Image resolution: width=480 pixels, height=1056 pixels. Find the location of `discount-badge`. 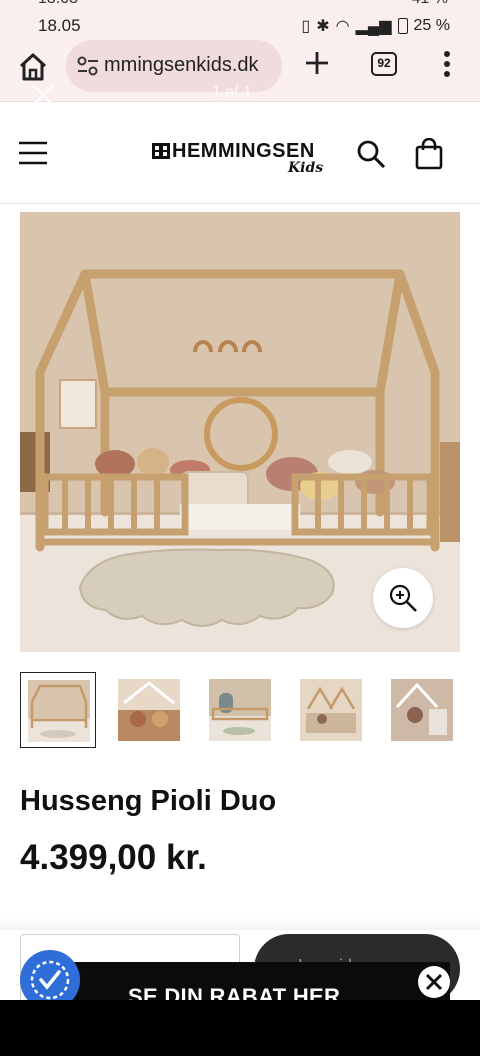

discount-badge is located at coordinates (50, 975).